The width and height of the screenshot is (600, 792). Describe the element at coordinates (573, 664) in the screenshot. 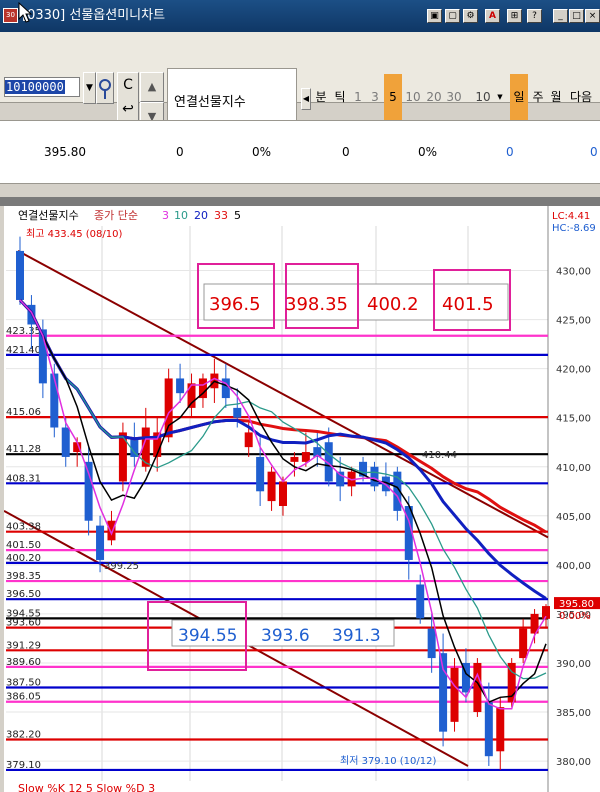

I see `y-tick-label: 390,00` at that location.